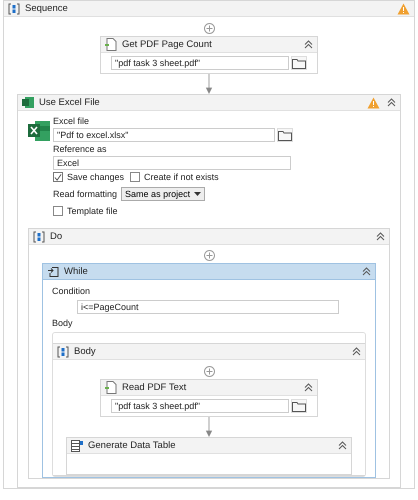  Describe the element at coordinates (69, 102) in the screenshot. I see `activity-title: Use Excel File` at that location.